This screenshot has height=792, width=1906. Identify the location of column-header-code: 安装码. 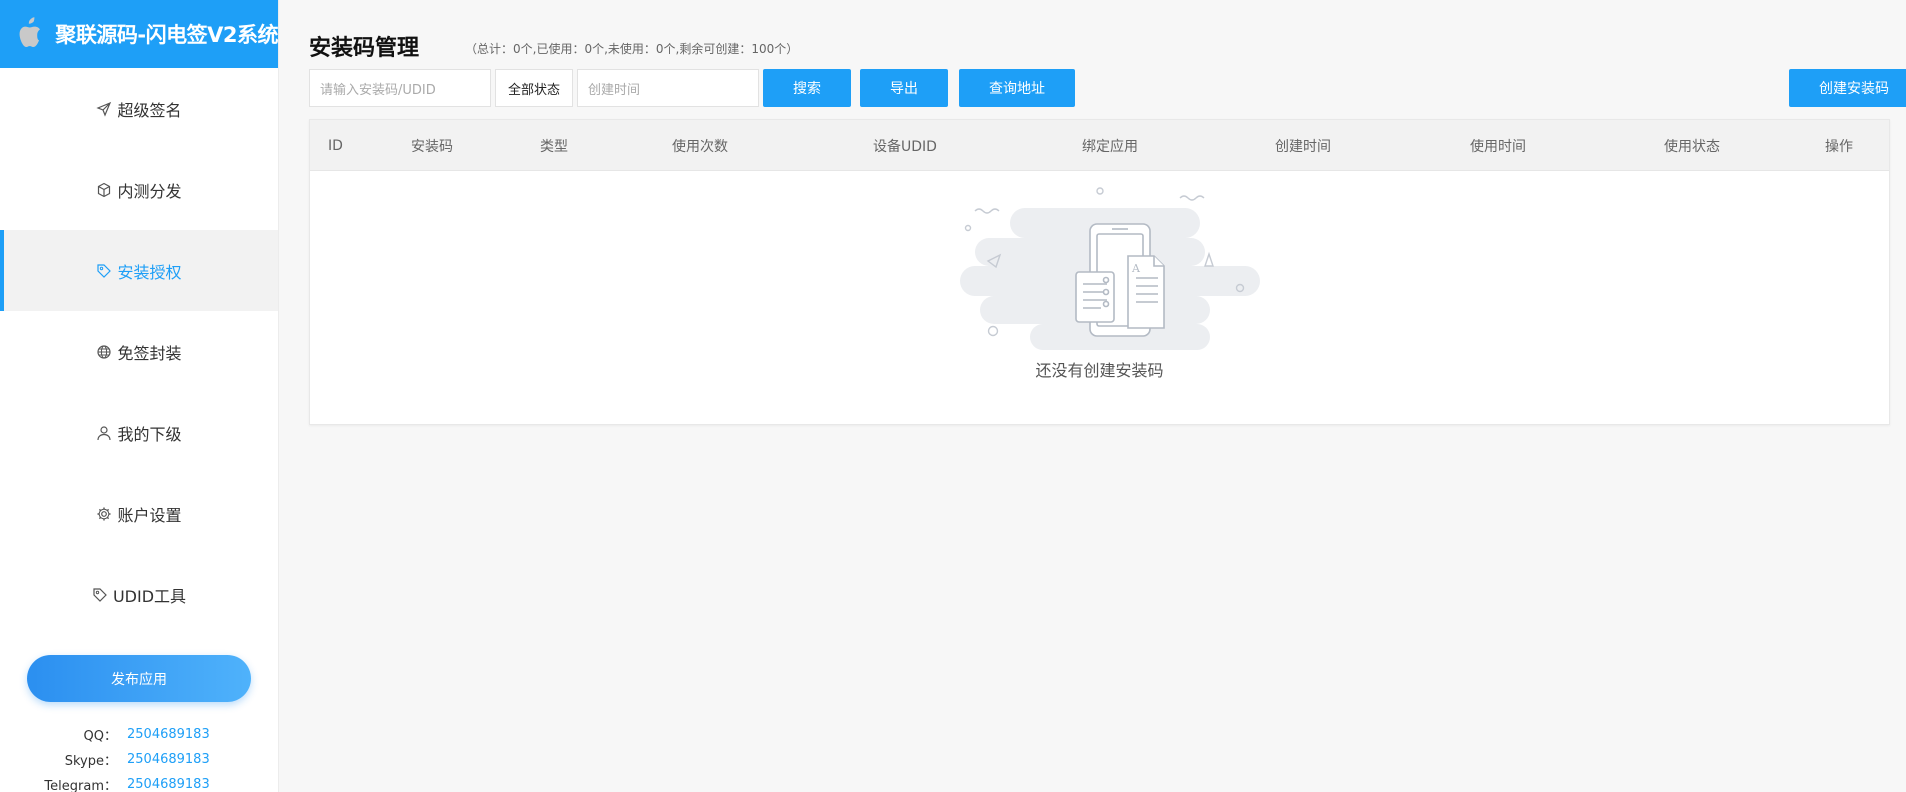
(432, 146).